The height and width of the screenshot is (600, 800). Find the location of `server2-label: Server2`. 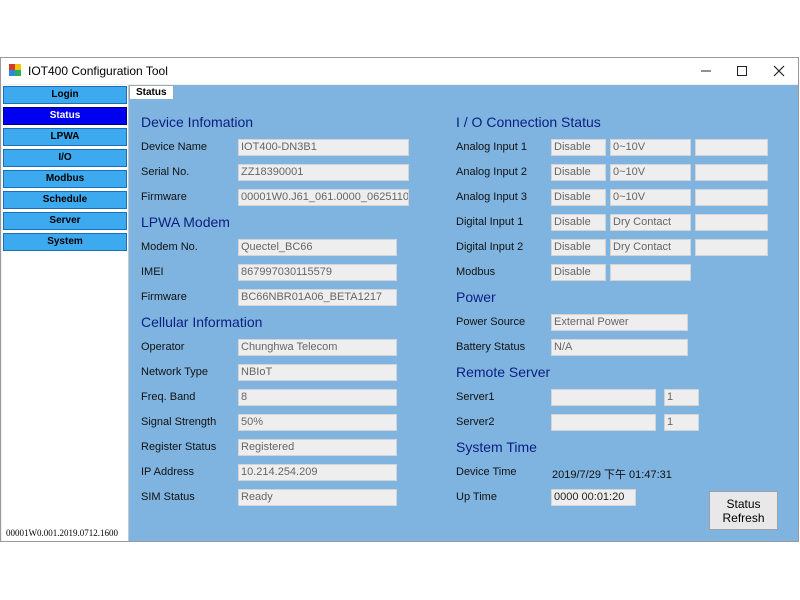

server2-label: Server2 is located at coordinates (475, 422).